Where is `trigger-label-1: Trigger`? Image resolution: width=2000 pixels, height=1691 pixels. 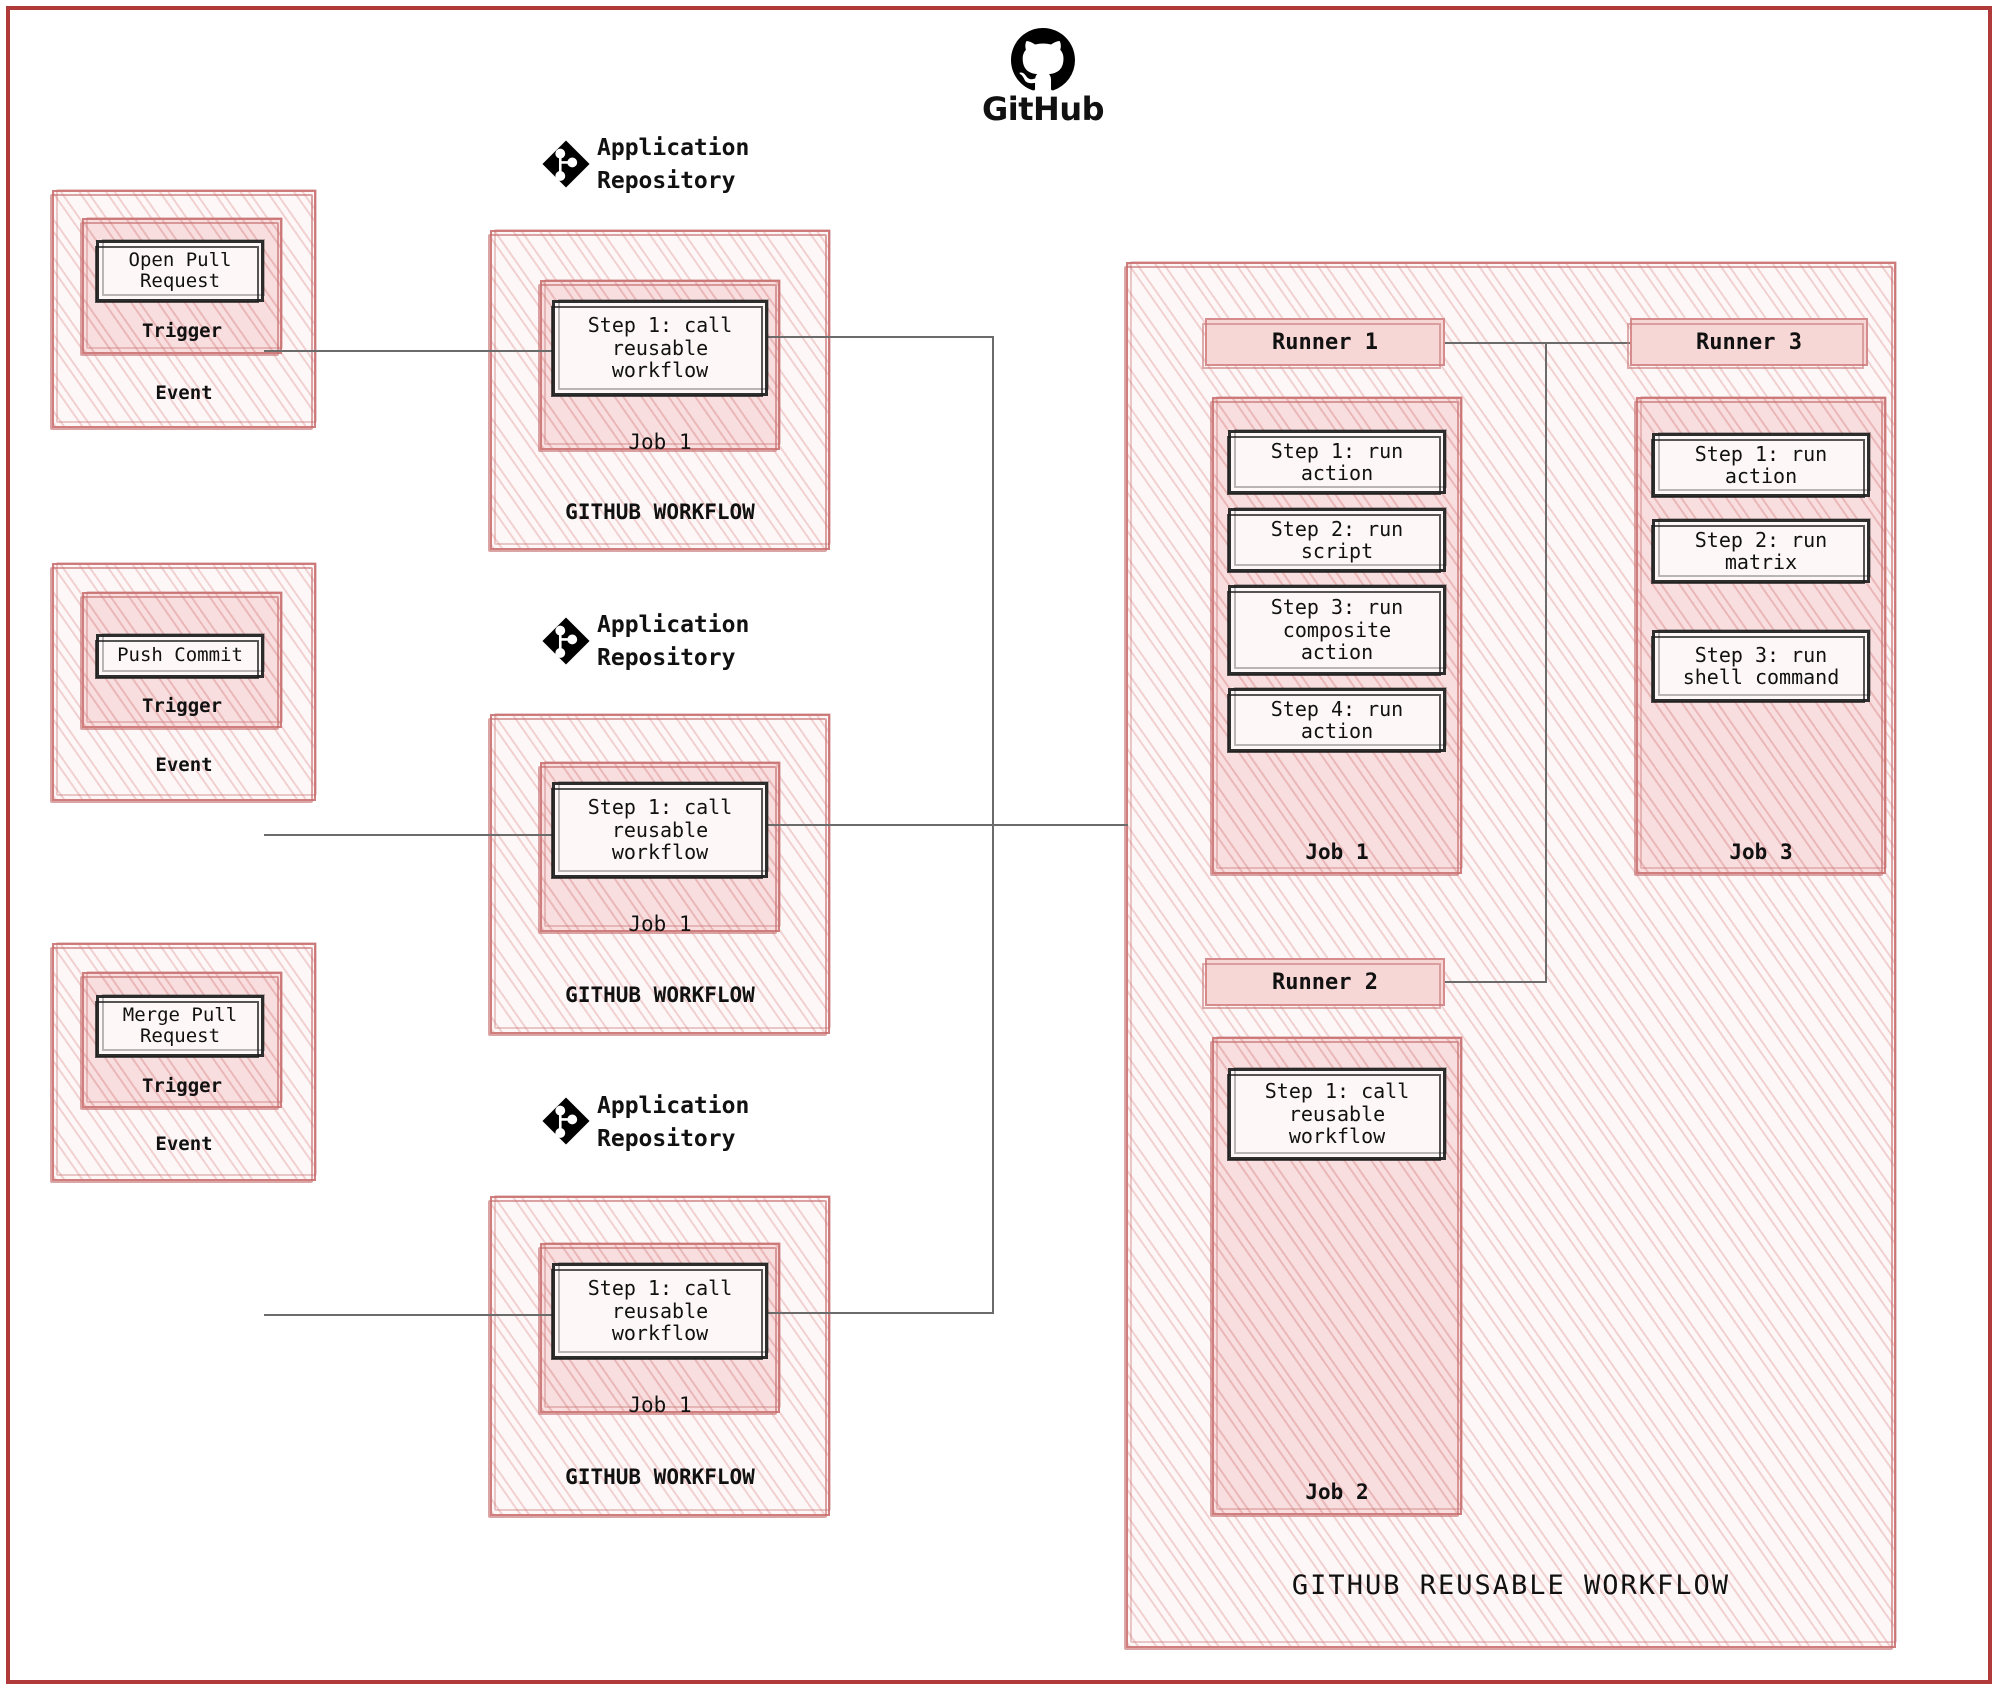 trigger-label-1: Trigger is located at coordinates (182, 331).